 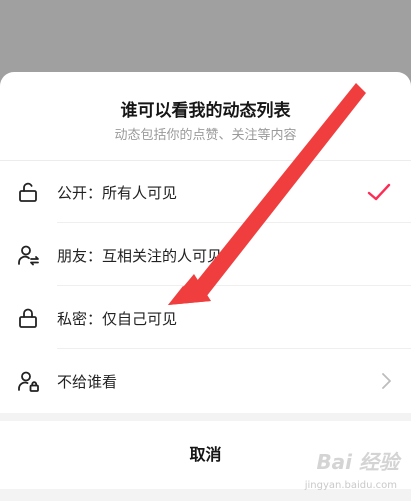 What do you see at coordinates (87, 382) in the screenshot?
I see `option-exclude-label: 不给谁看` at bounding box center [87, 382].